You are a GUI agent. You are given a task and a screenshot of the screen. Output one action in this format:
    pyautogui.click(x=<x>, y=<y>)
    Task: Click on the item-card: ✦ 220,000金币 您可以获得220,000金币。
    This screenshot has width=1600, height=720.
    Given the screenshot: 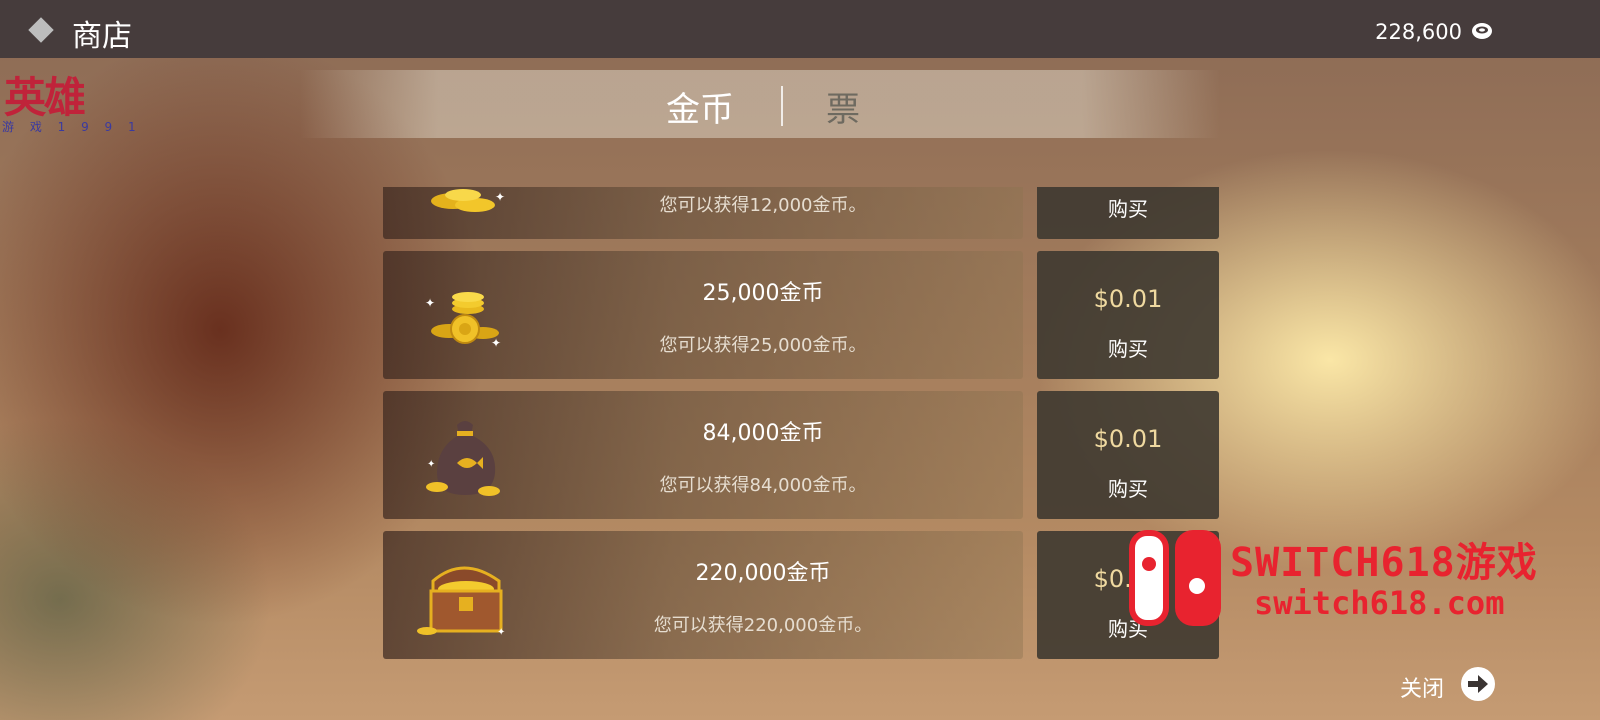 What is the action you would take?
    pyautogui.click(x=703, y=595)
    